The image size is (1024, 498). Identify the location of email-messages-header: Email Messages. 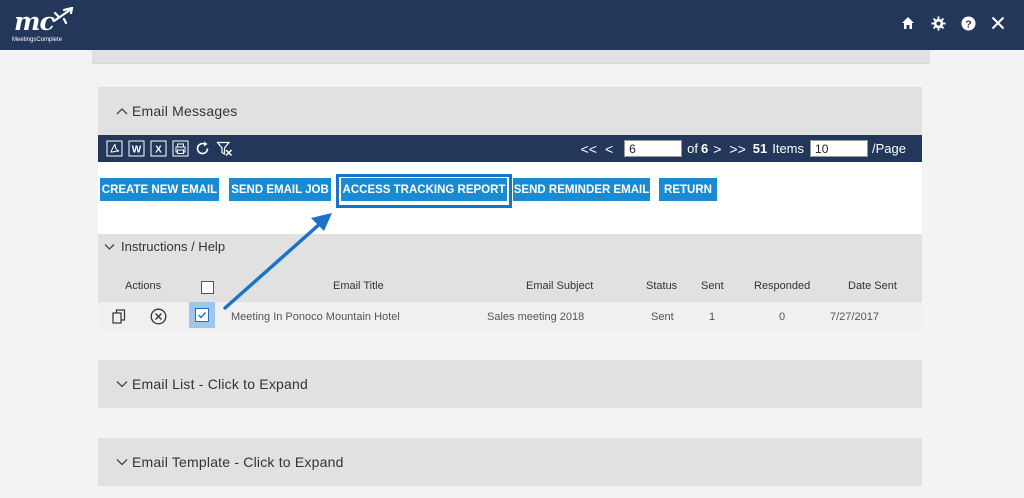
(510, 111).